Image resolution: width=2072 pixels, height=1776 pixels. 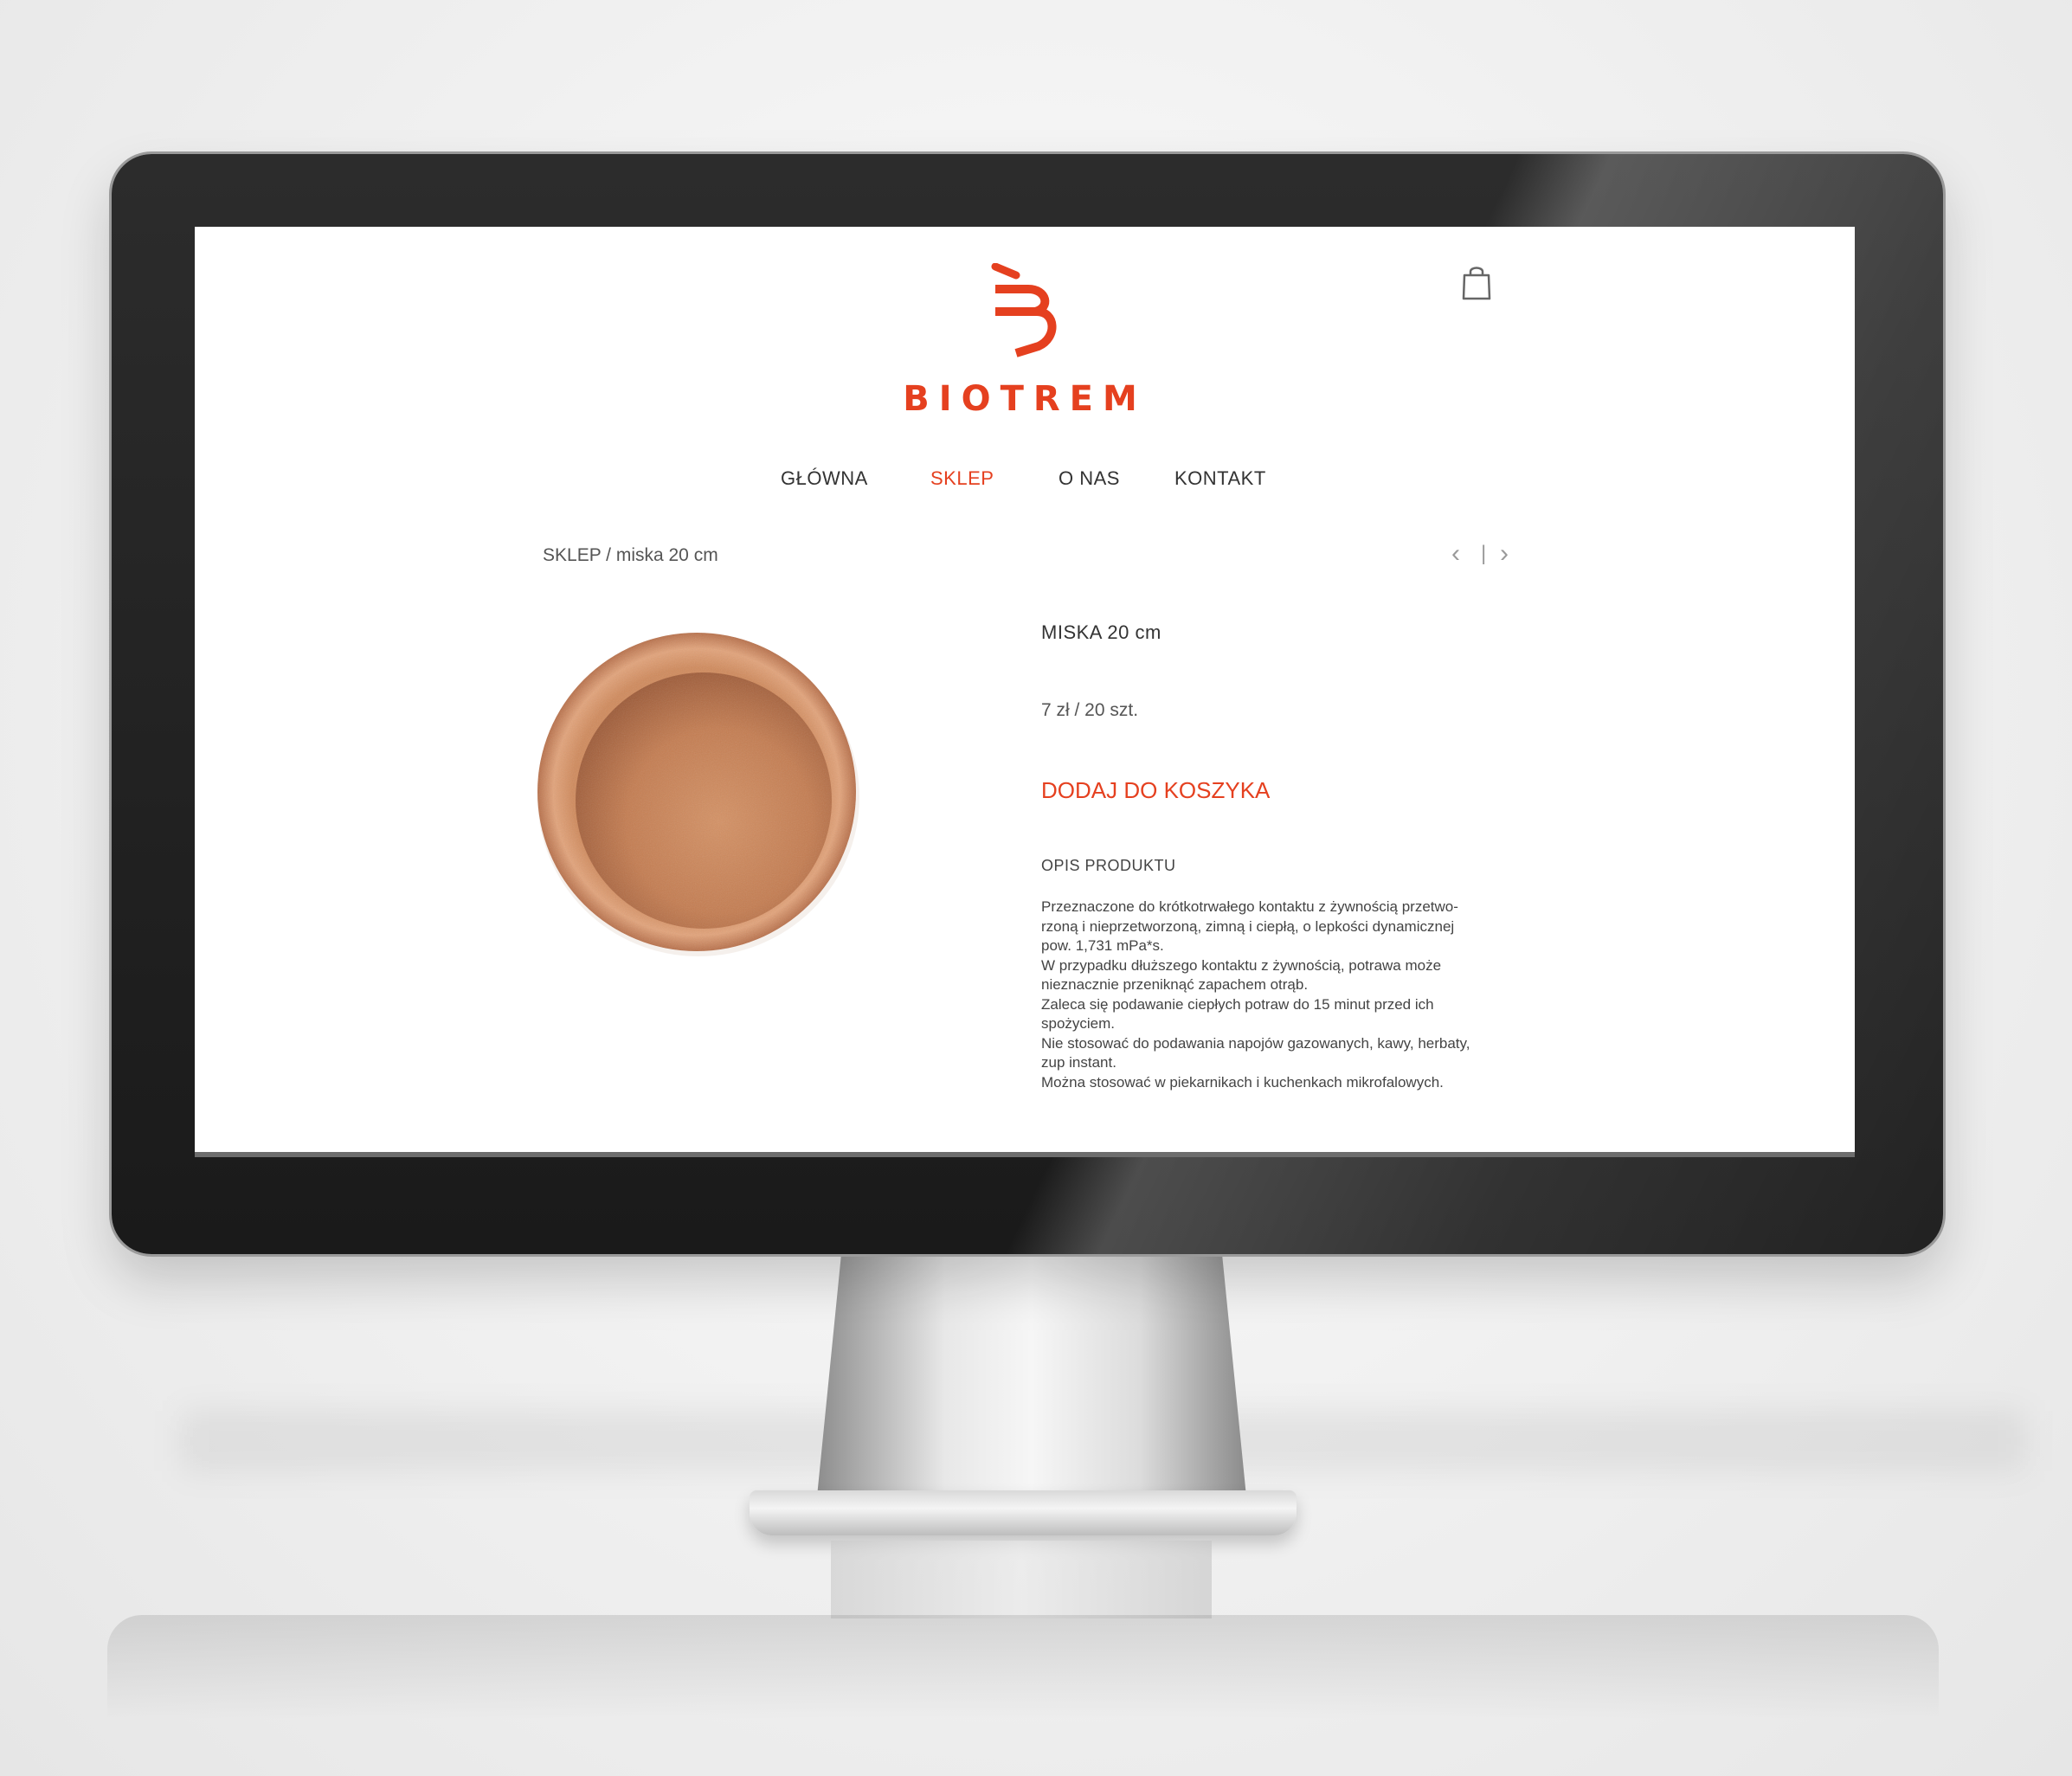 What do you see at coordinates (1108, 865) in the screenshot?
I see `description-heading: OPIS PRODUKTU` at bounding box center [1108, 865].